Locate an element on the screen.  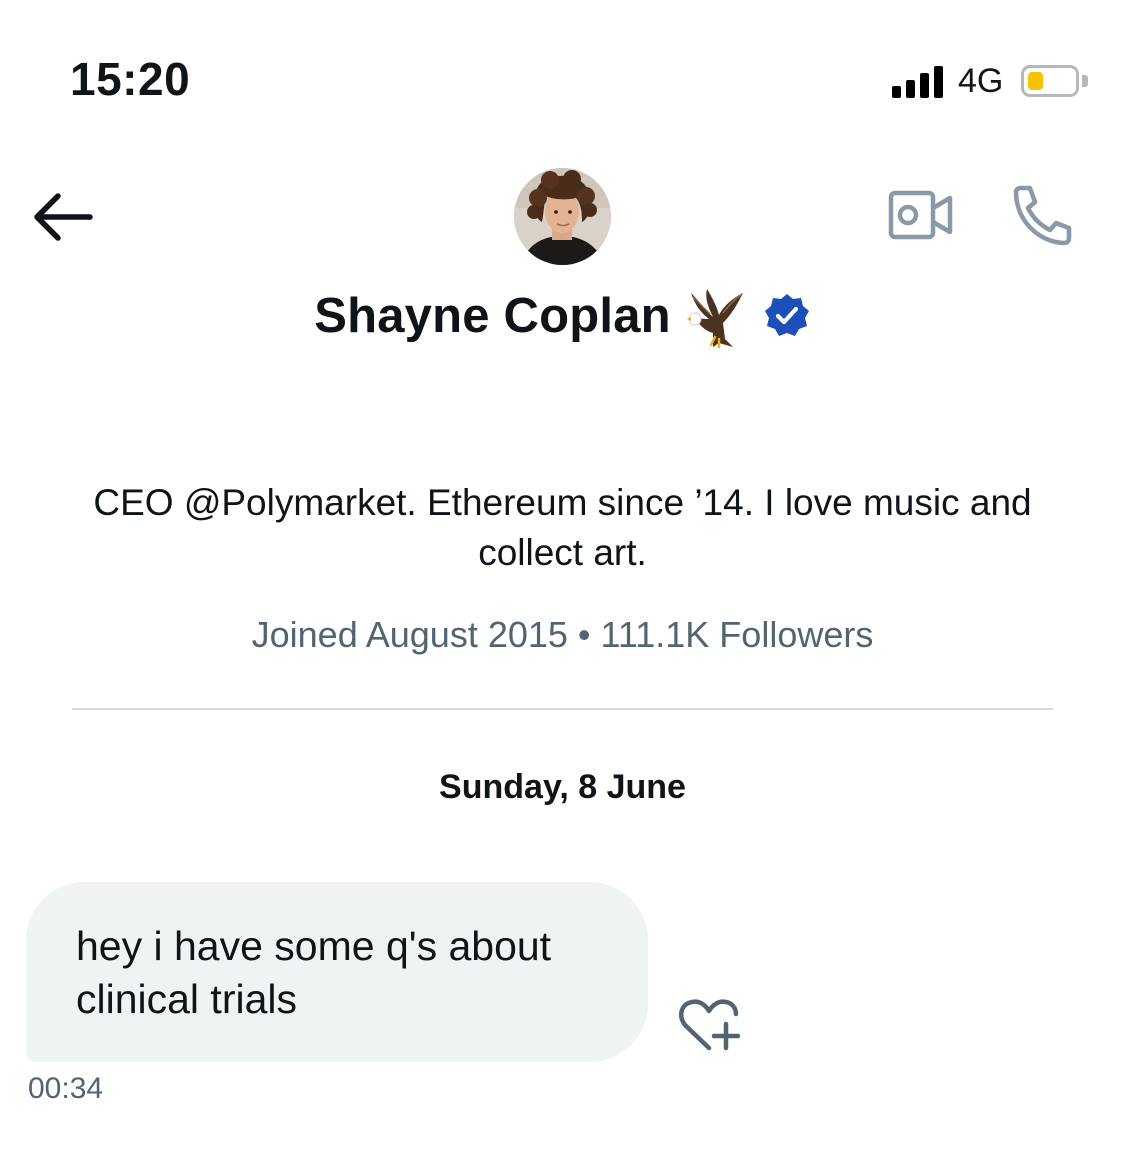
eagle-emoji-icon is located at coordinates (714, 319).